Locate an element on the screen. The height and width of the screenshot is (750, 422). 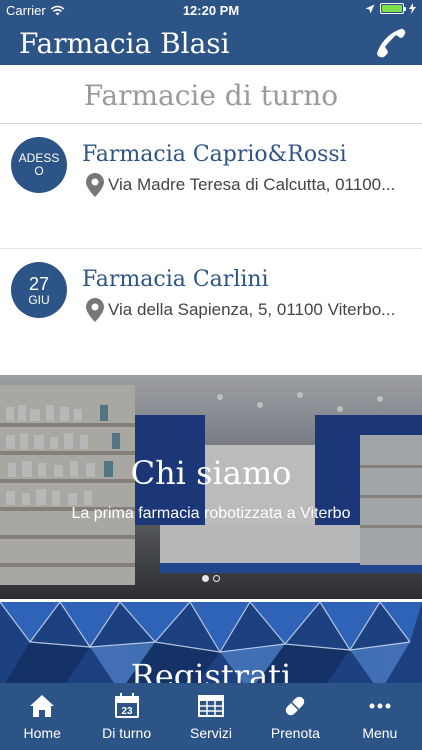
charging-bolt-icon is located at coordinates (412, 8).